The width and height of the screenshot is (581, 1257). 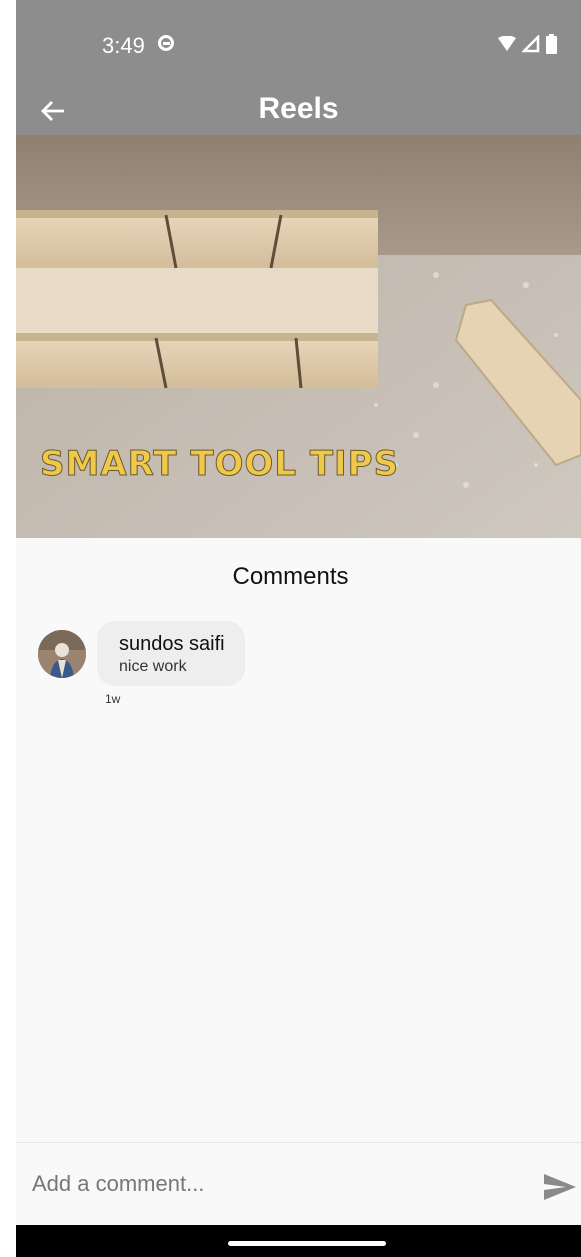 I want to click on send-button, so click(x=560, y=1188).